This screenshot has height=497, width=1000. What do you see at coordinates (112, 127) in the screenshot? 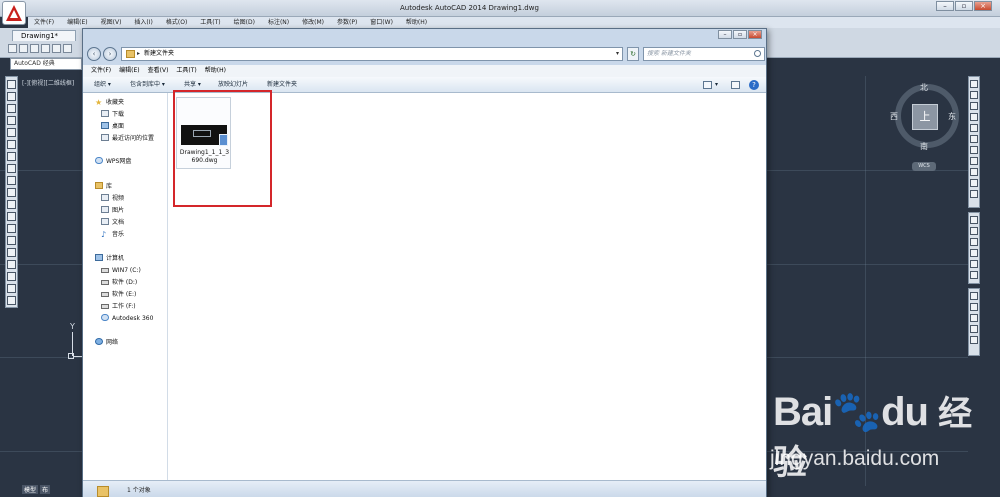
I see `nav-desktop: 桌面` at bounding box center [112, 127].